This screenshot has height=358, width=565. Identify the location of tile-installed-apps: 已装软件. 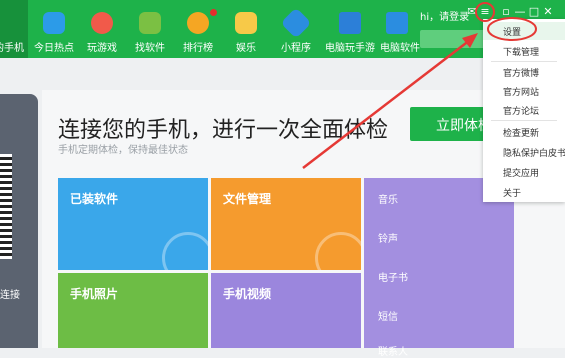
(133, 224).